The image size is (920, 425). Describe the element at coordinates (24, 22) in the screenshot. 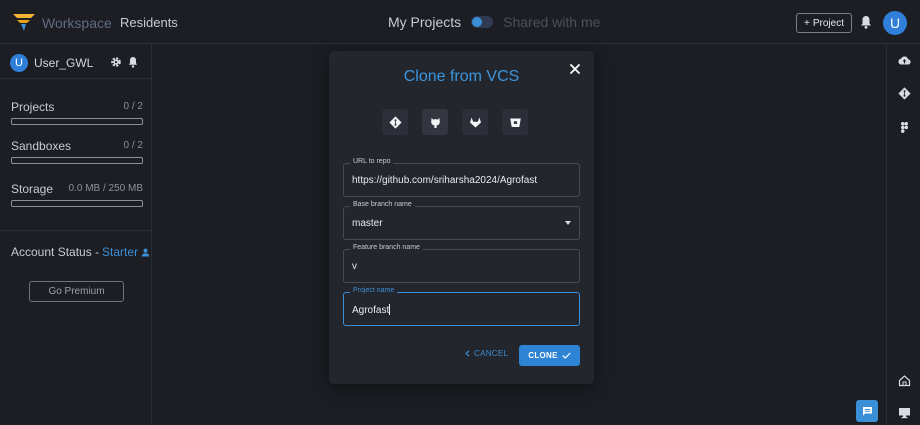

I see `workspace-logo-icon` at that location.